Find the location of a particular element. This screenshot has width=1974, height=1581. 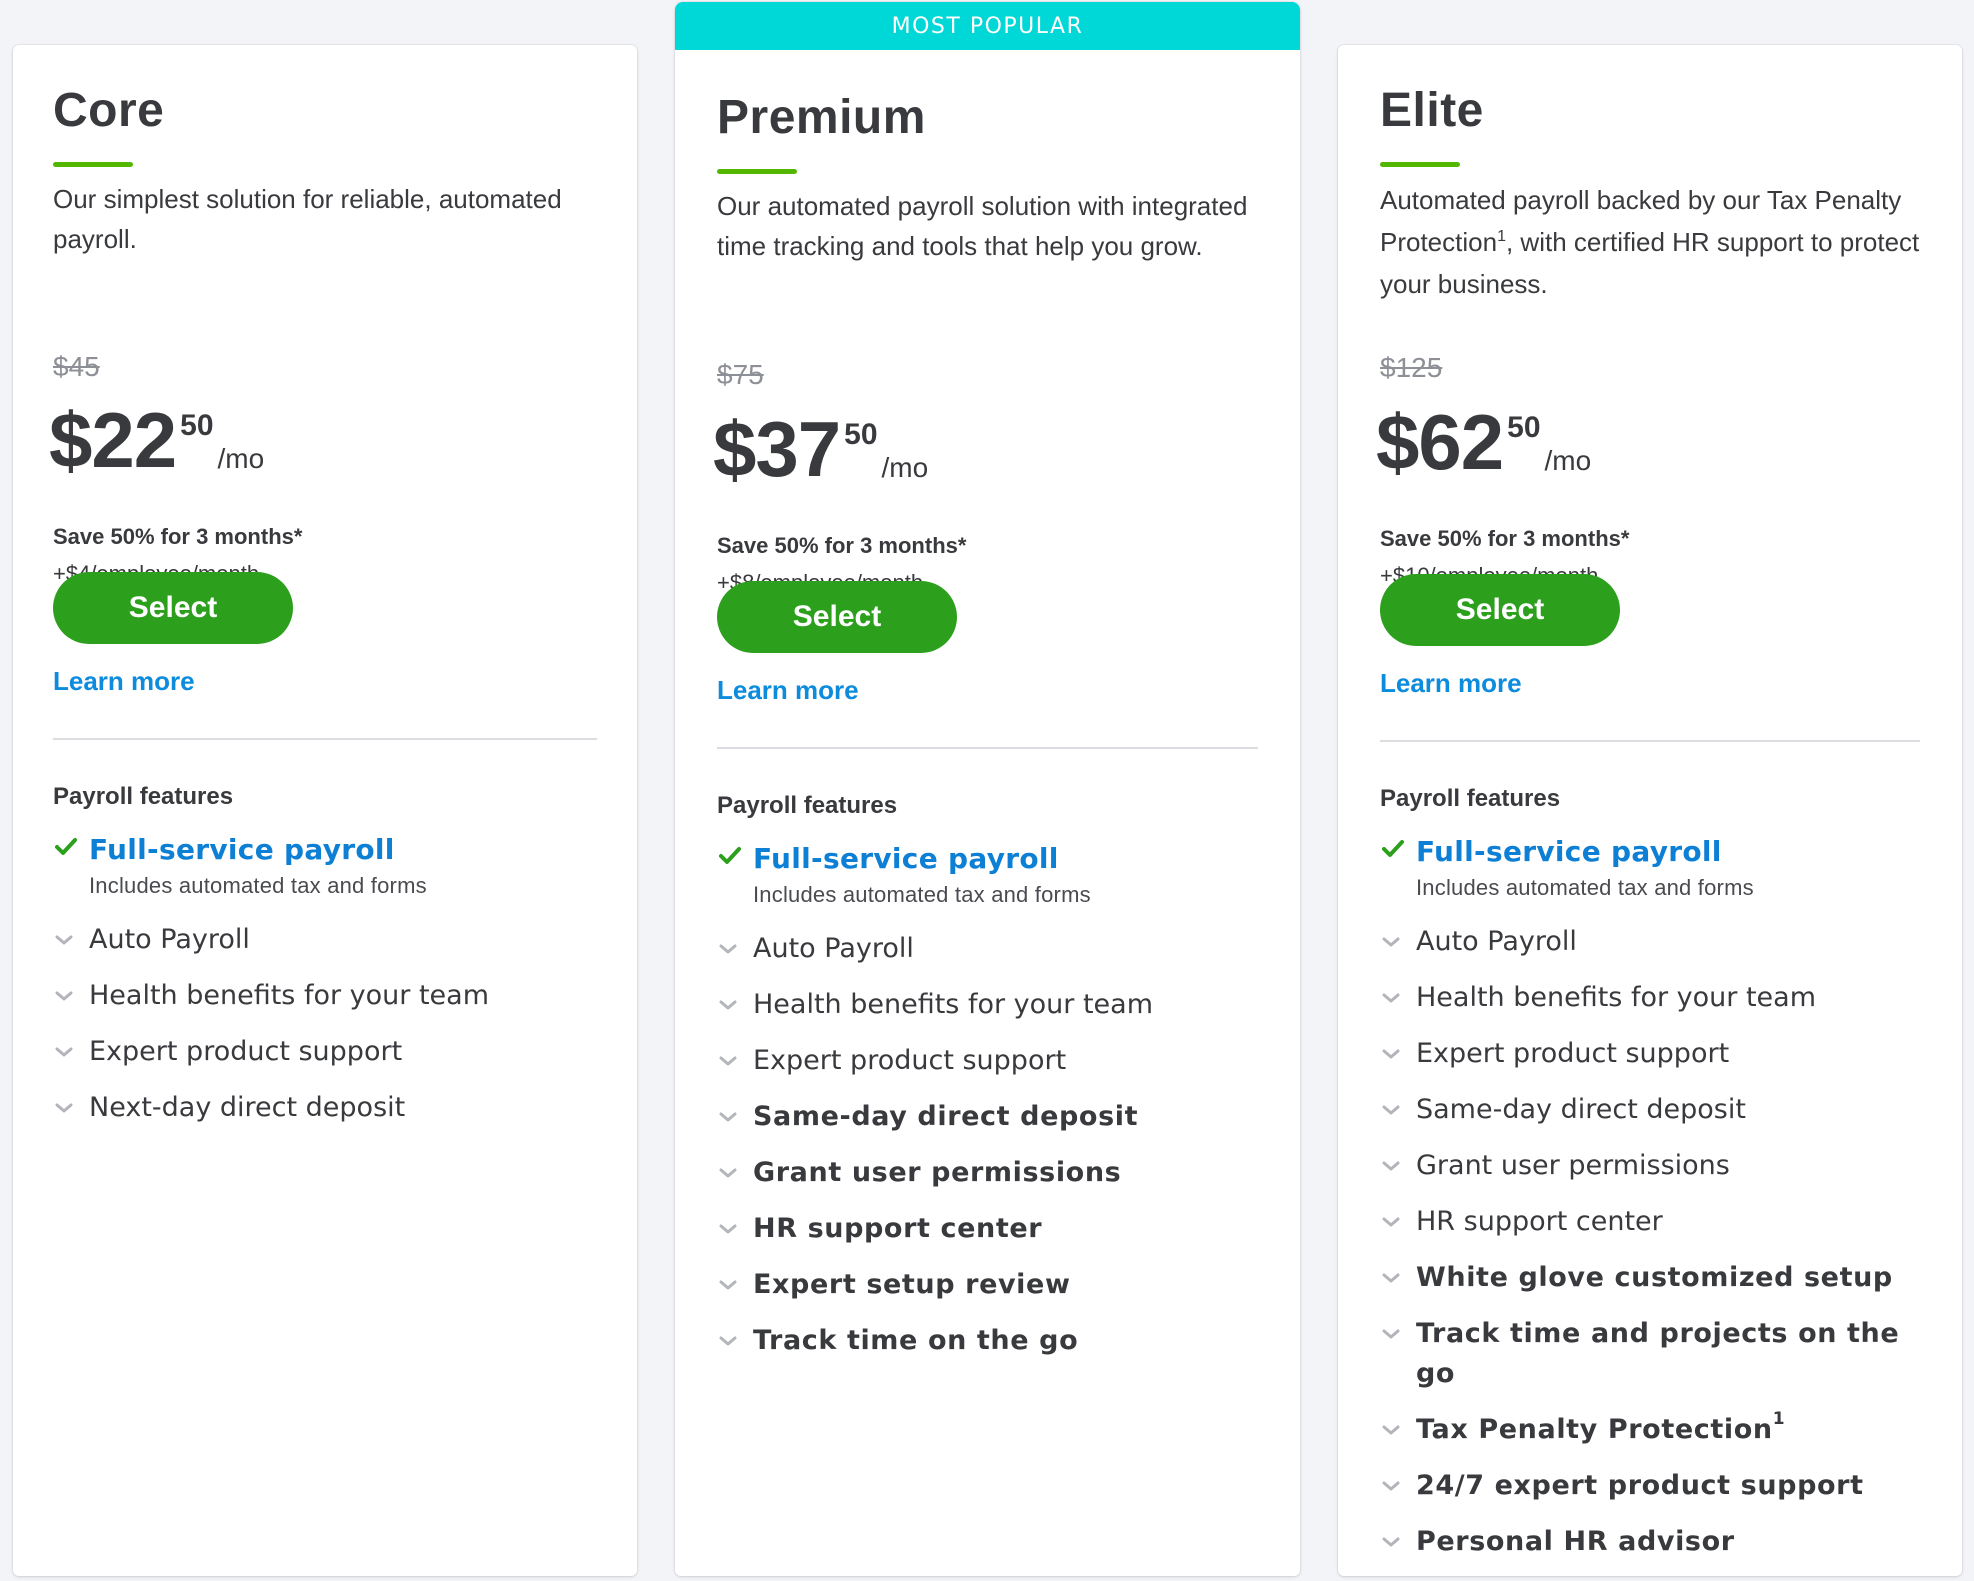

learn-more-core-link: Learn more is located at coordinates (124, 681).